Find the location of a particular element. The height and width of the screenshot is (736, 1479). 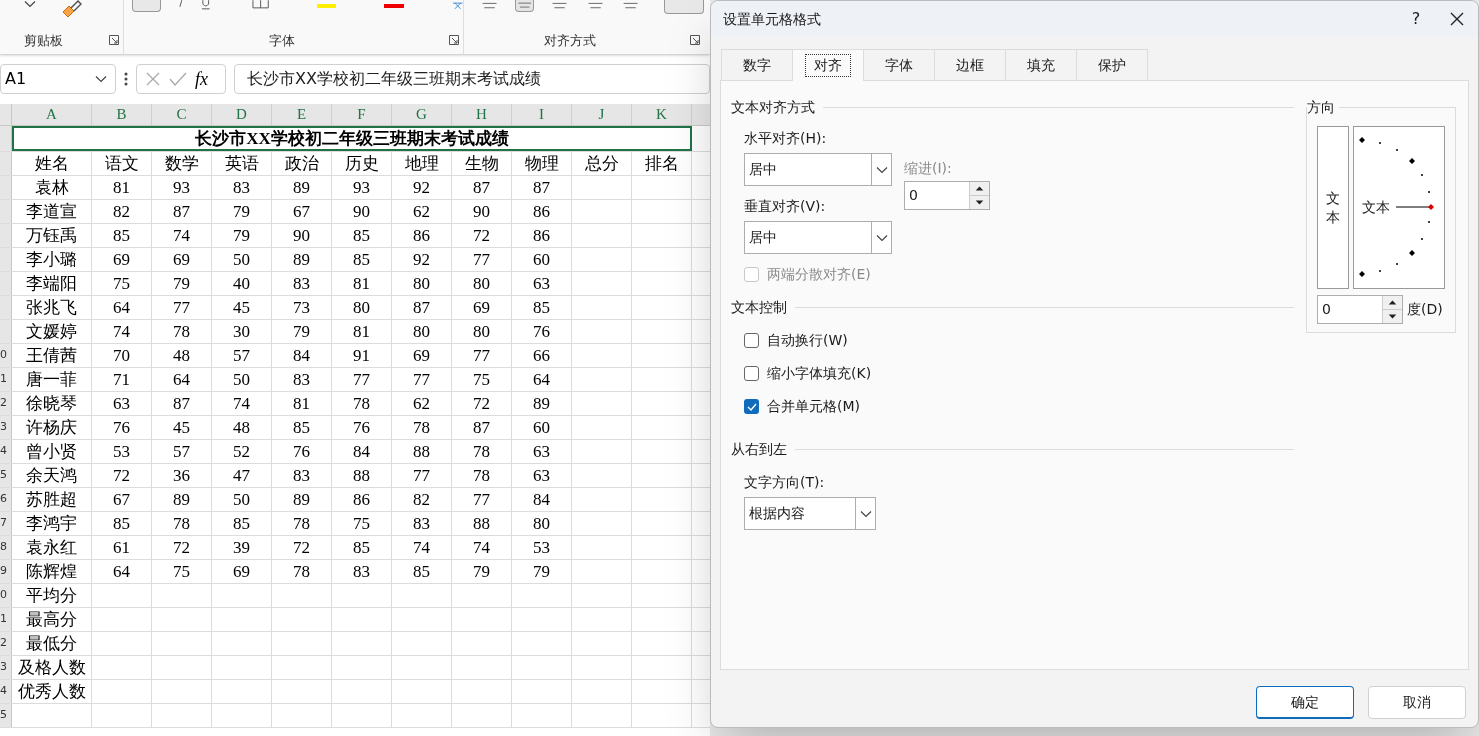

table-cell: 85 is located at coordinates (362, 259).